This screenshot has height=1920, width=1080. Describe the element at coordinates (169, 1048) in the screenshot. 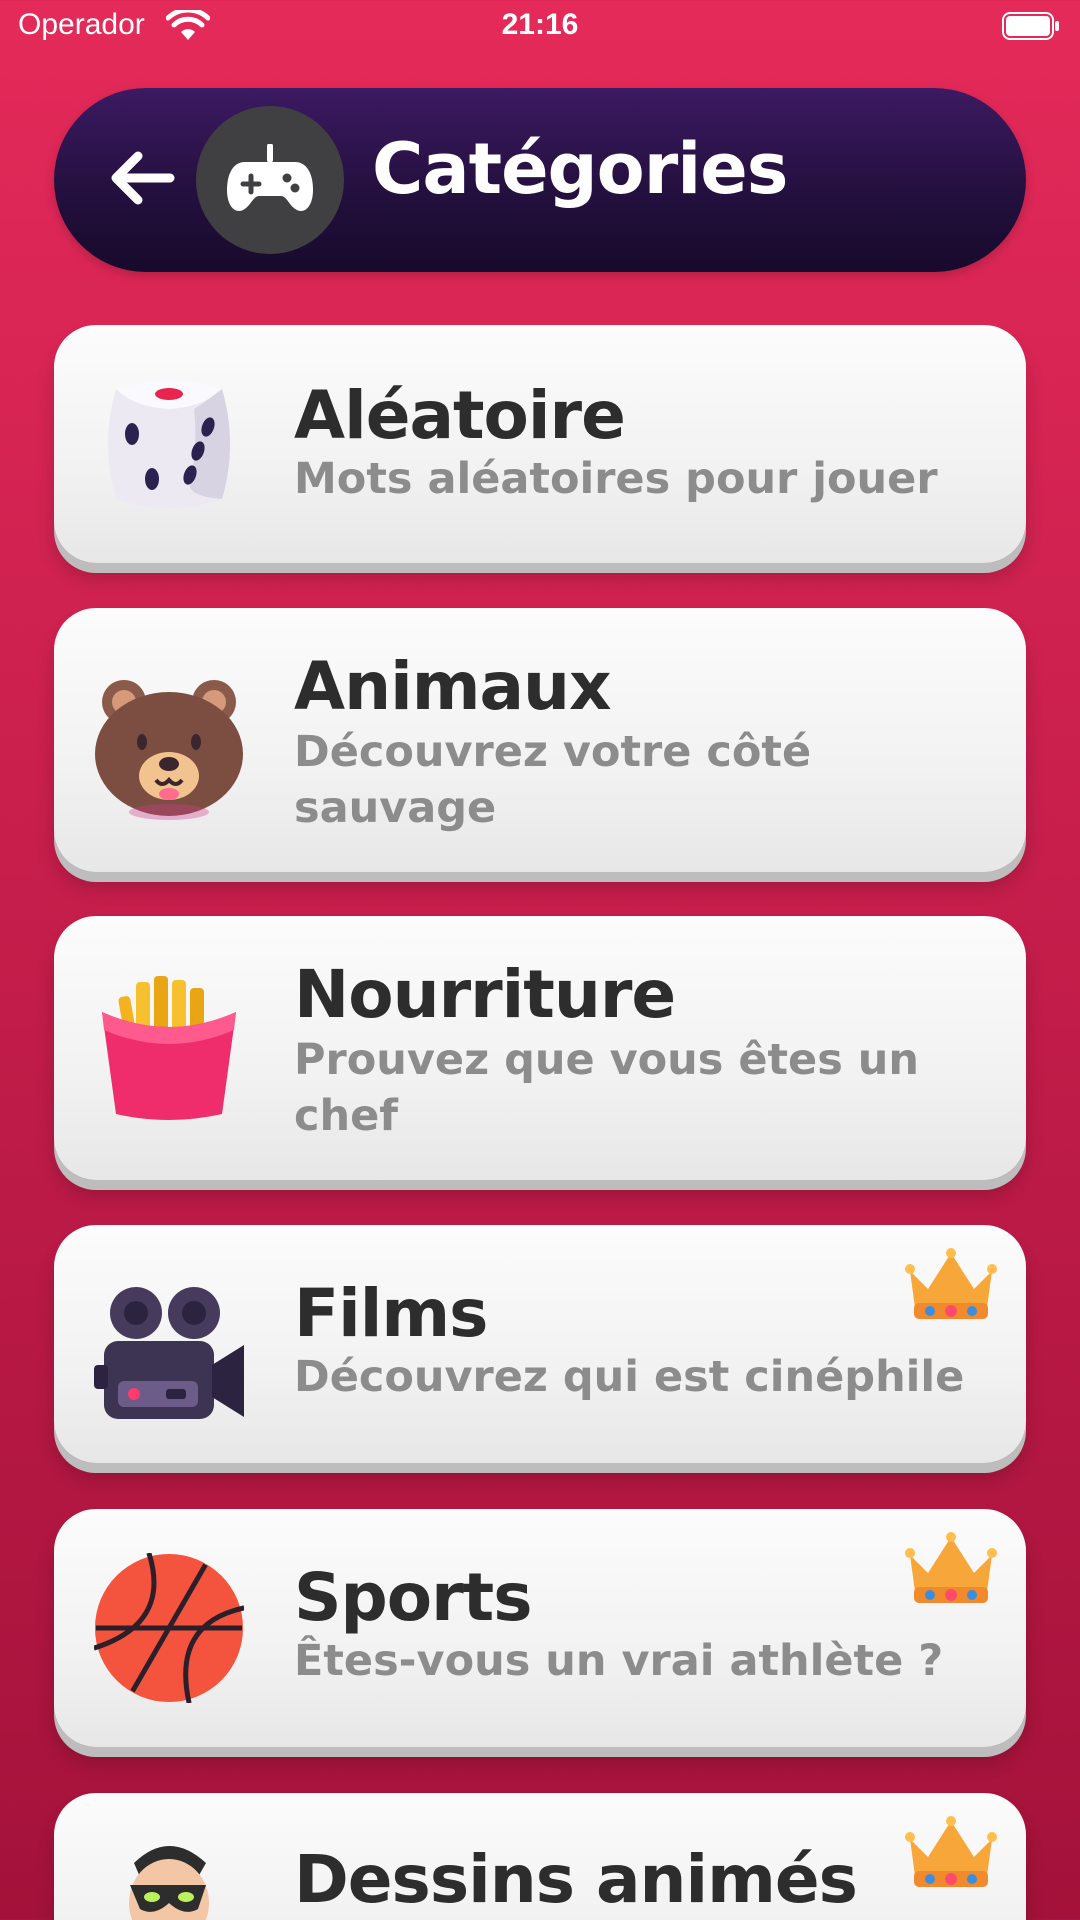

I see `fries-icon` at that location.